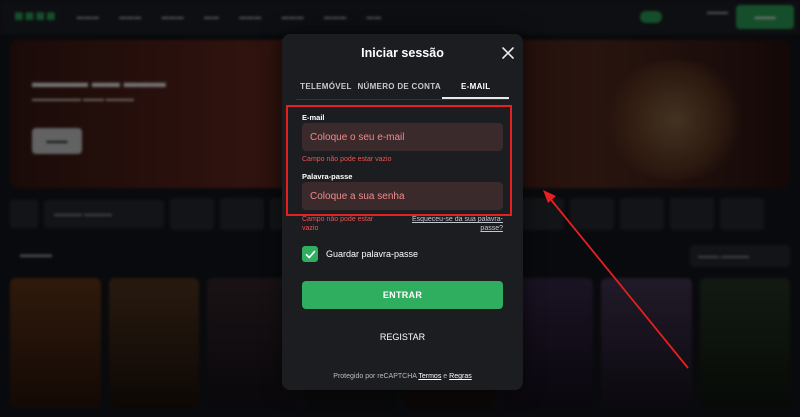 This screenshot has height=417, width=800. I want to click on remember-password: Guardar palavra-passe, so click(360, 254).